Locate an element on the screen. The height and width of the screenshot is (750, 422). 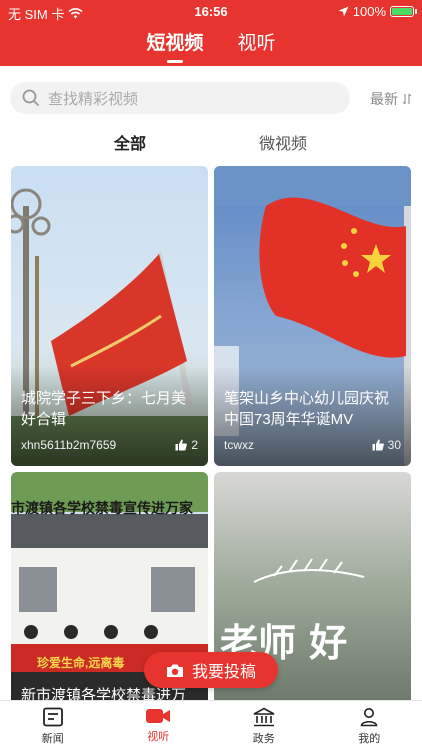
sort-icon is located at coordinates (407, 99).